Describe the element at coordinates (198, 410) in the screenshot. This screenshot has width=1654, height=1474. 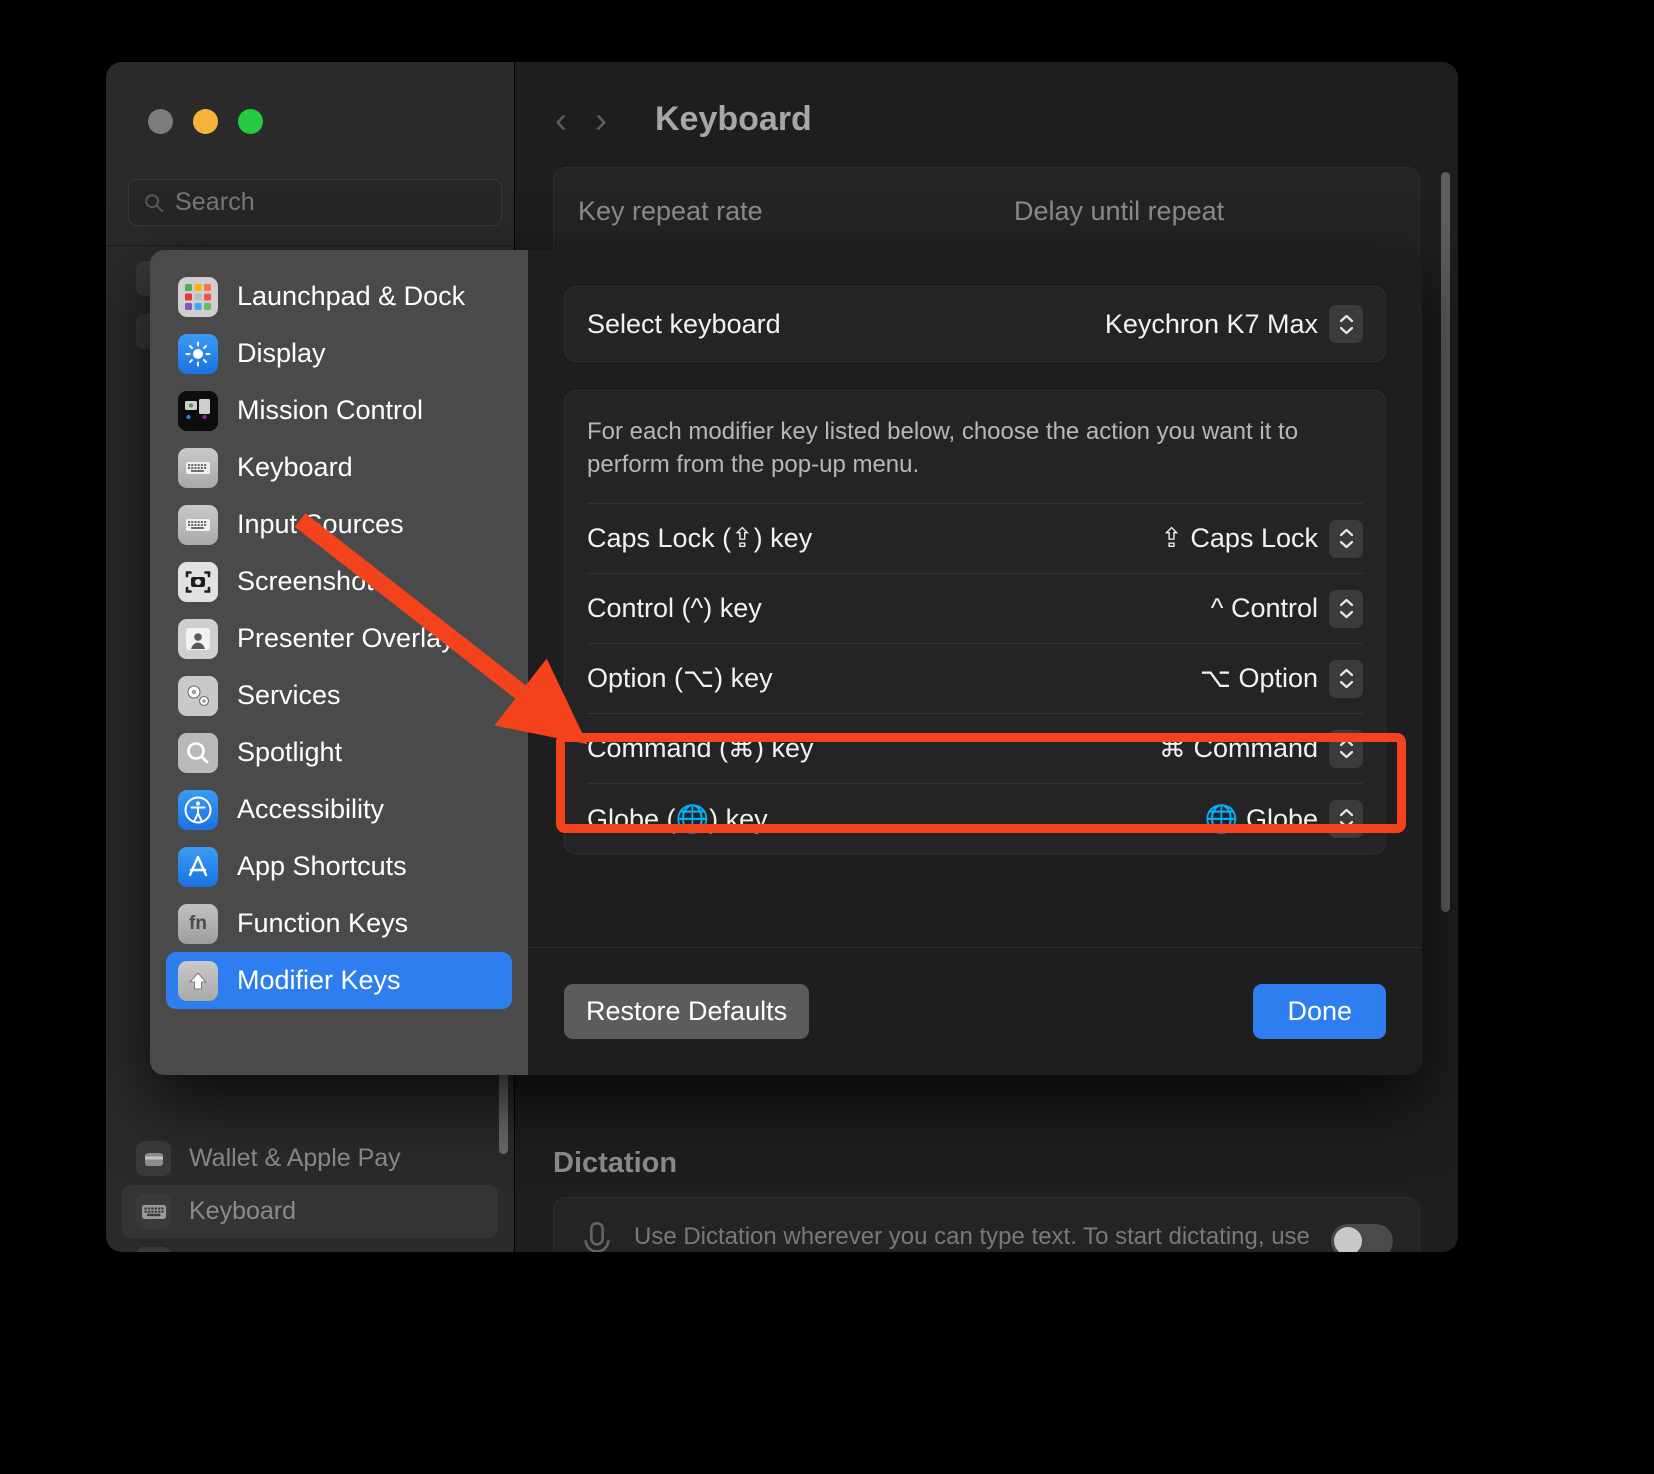
I see `mission-control-icon` at that location.